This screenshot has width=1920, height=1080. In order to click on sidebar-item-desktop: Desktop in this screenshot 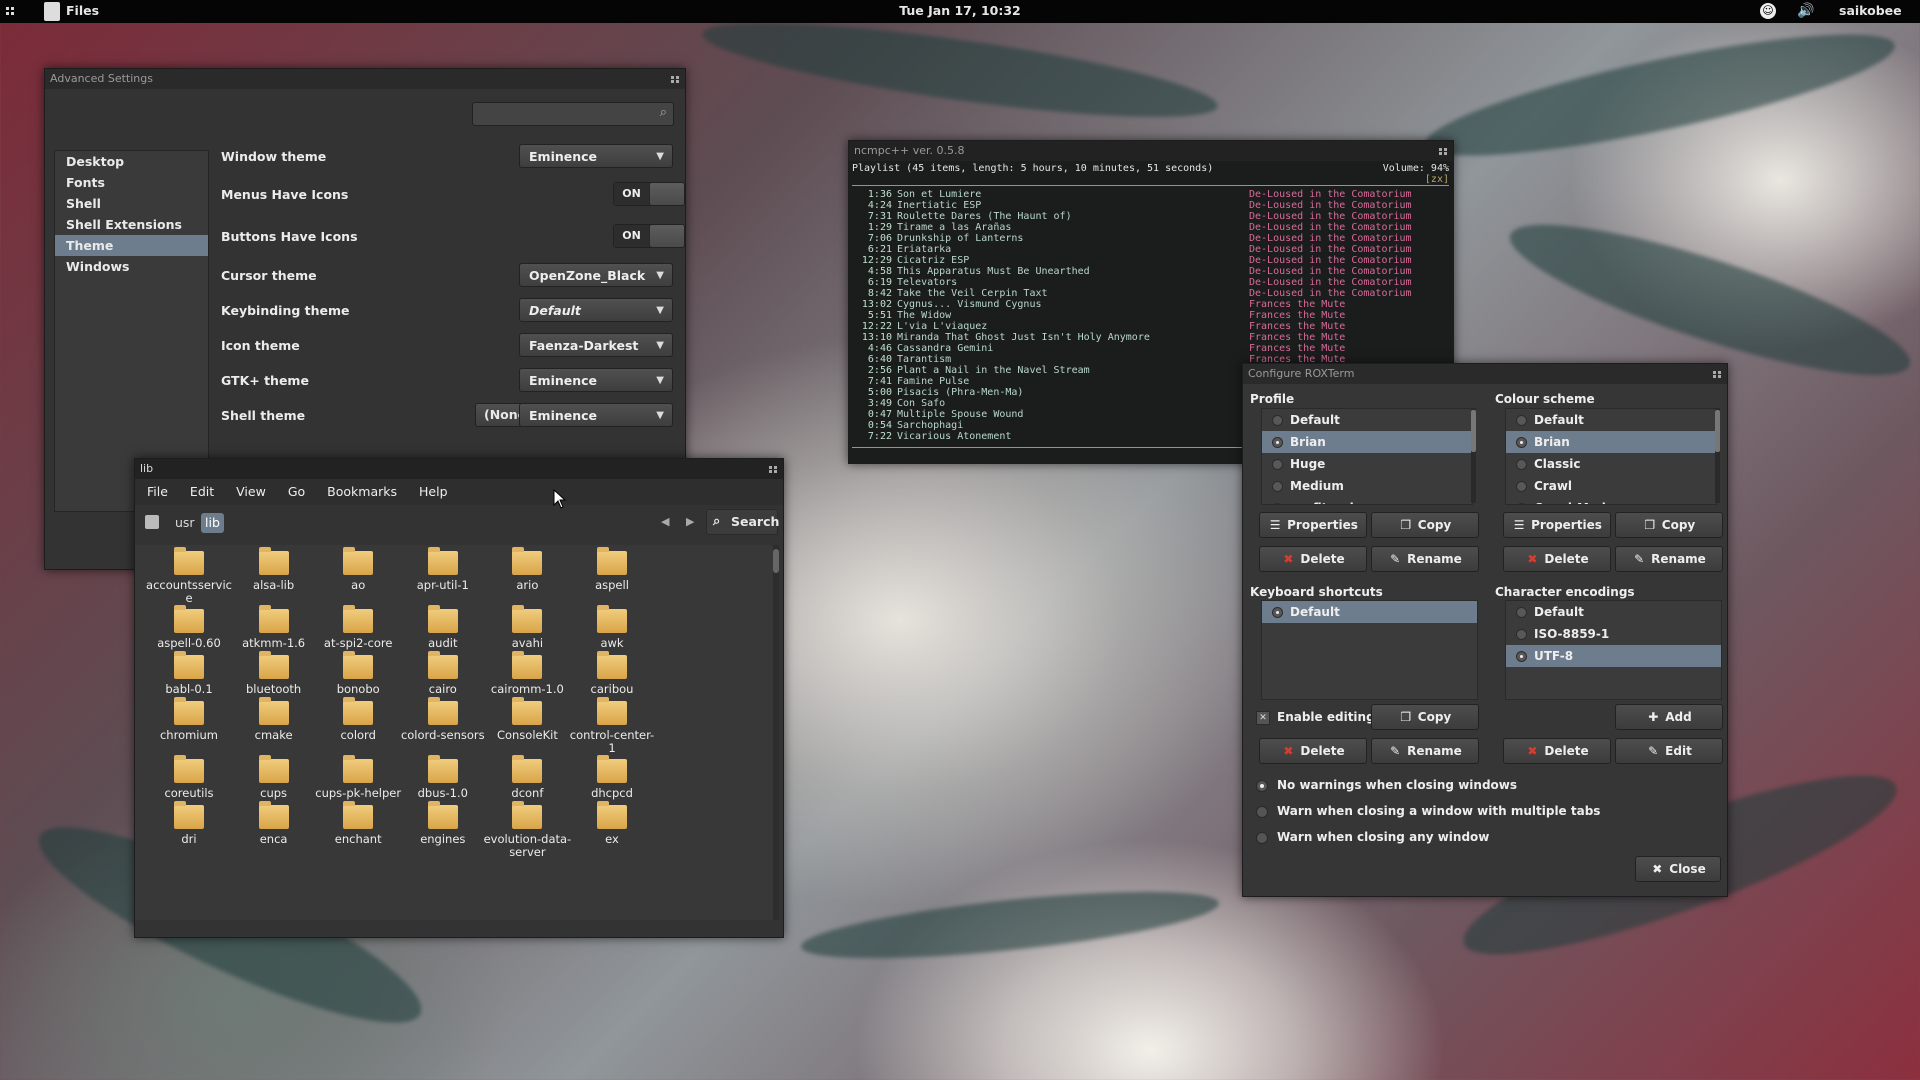, I will do `click(131, 161)`.